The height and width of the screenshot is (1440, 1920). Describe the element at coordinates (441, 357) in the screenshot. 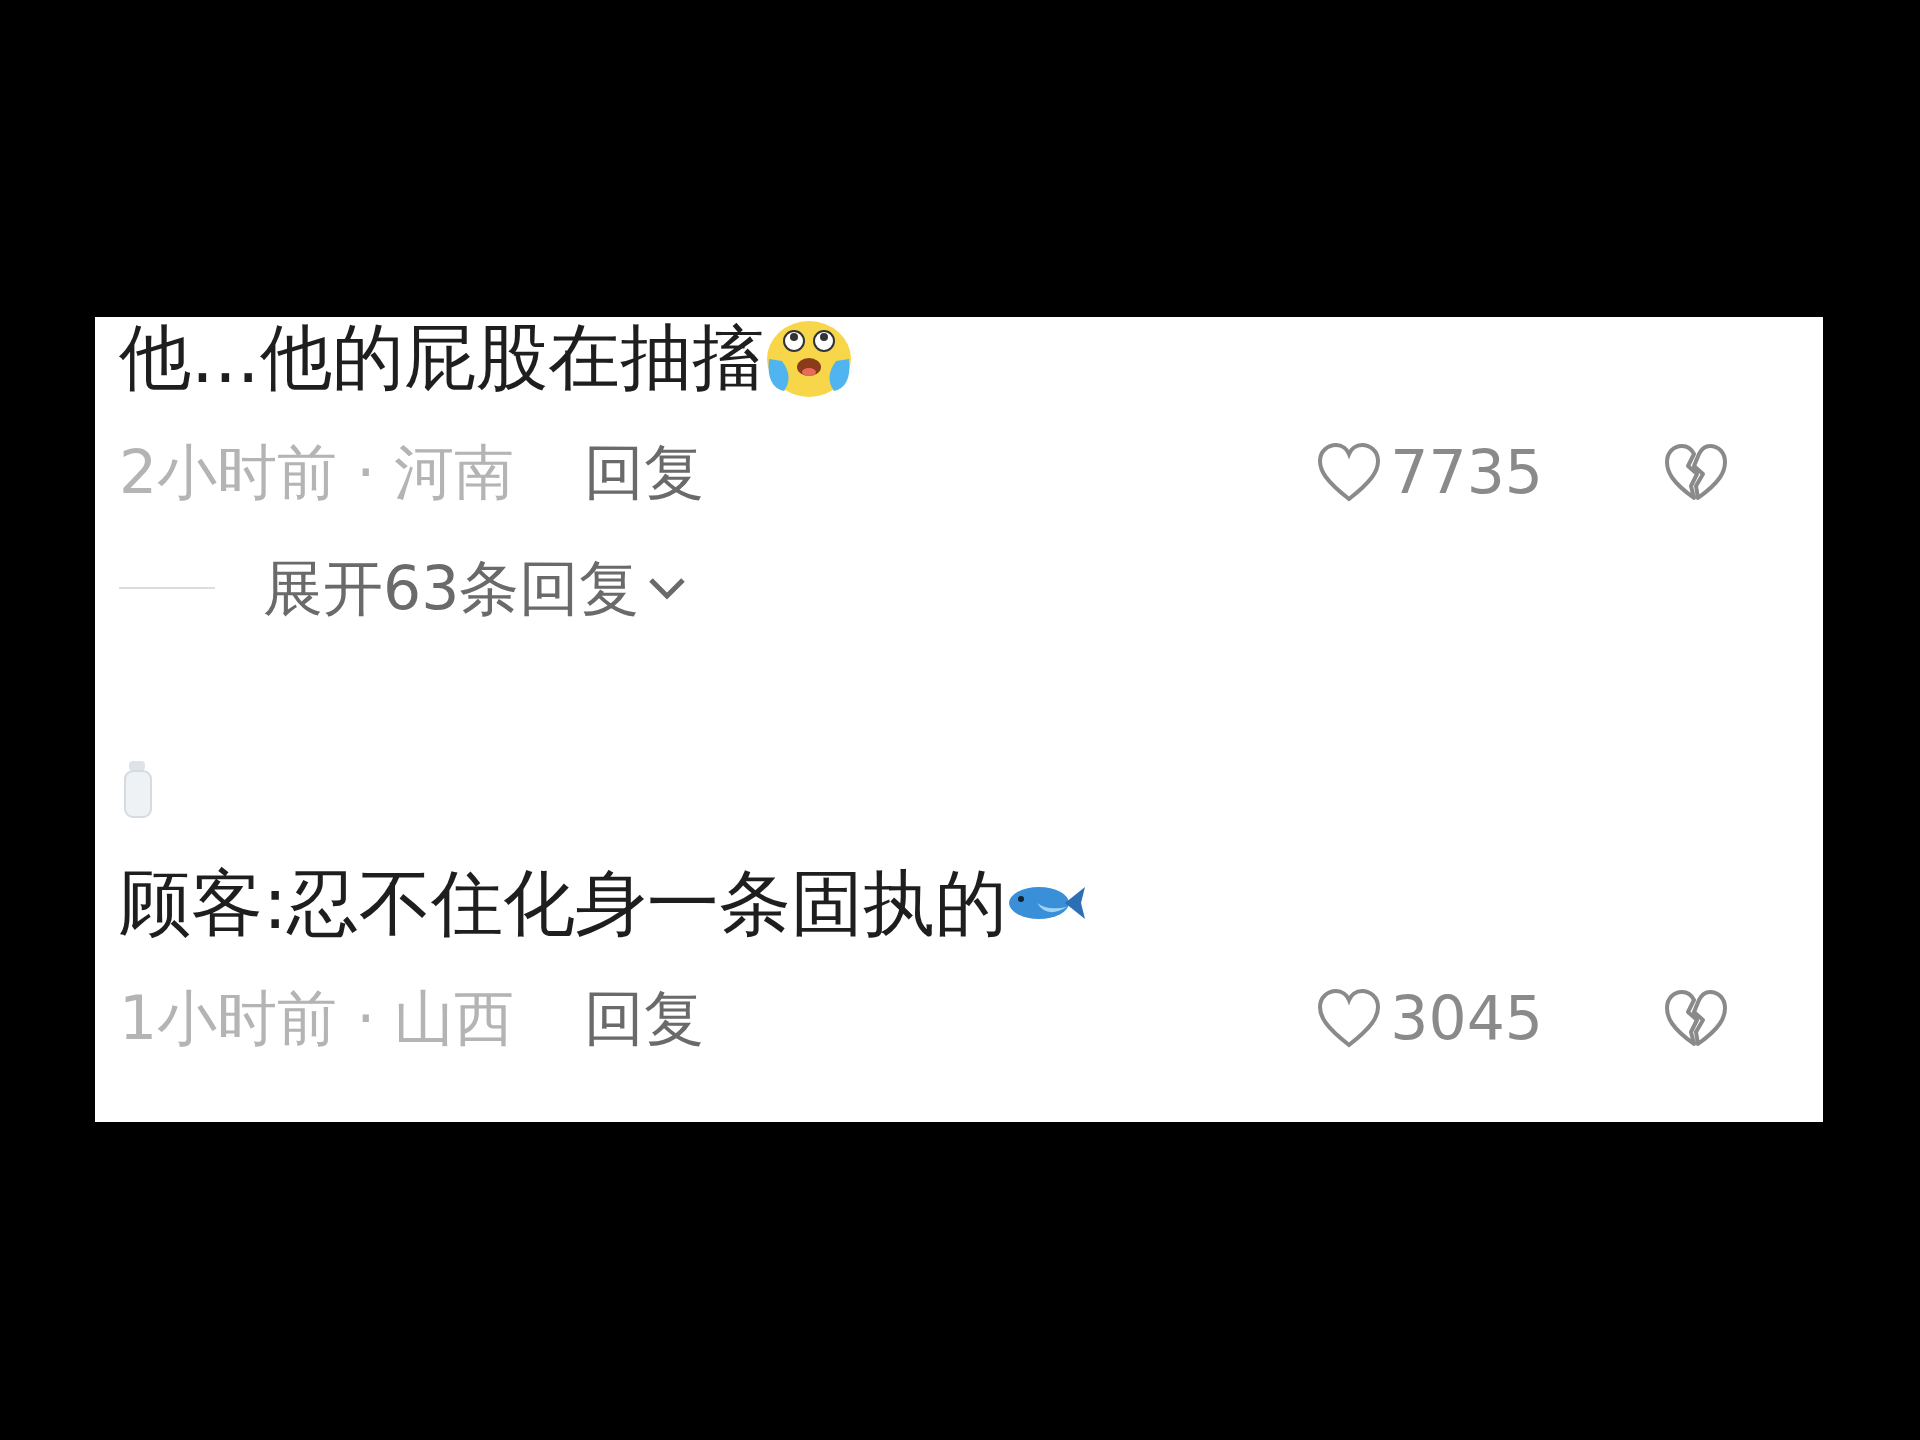

I see `comment-text: 他...他的屁股在抽搐` at that location.